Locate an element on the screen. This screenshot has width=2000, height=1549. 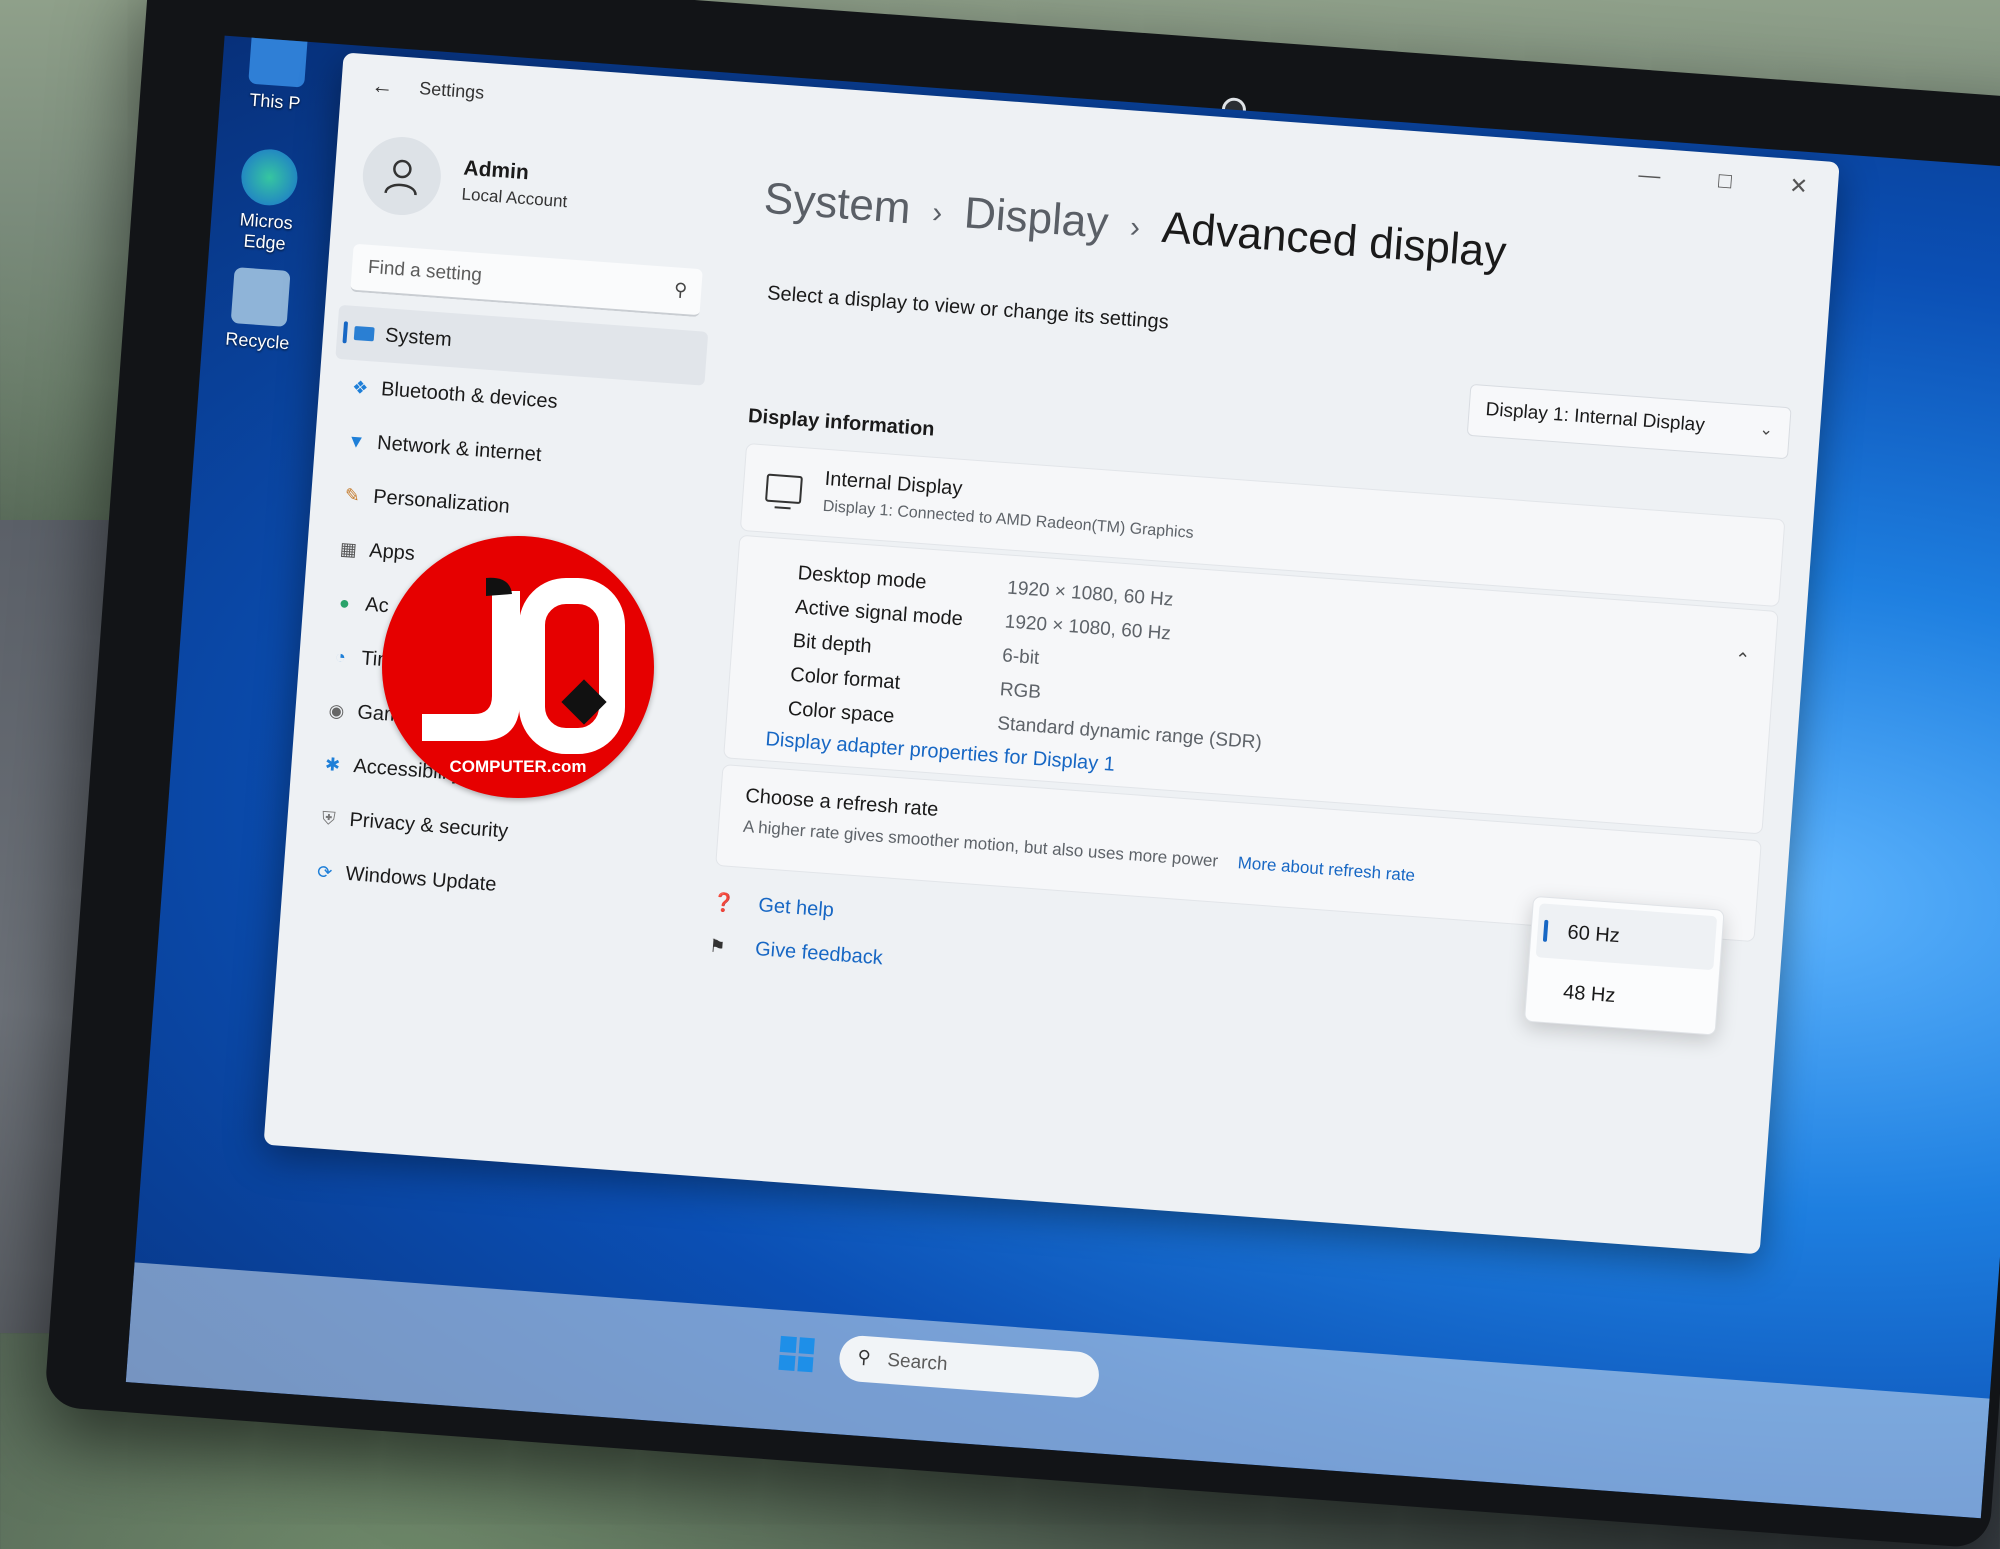
avatar is located at coordinates (402, 176).